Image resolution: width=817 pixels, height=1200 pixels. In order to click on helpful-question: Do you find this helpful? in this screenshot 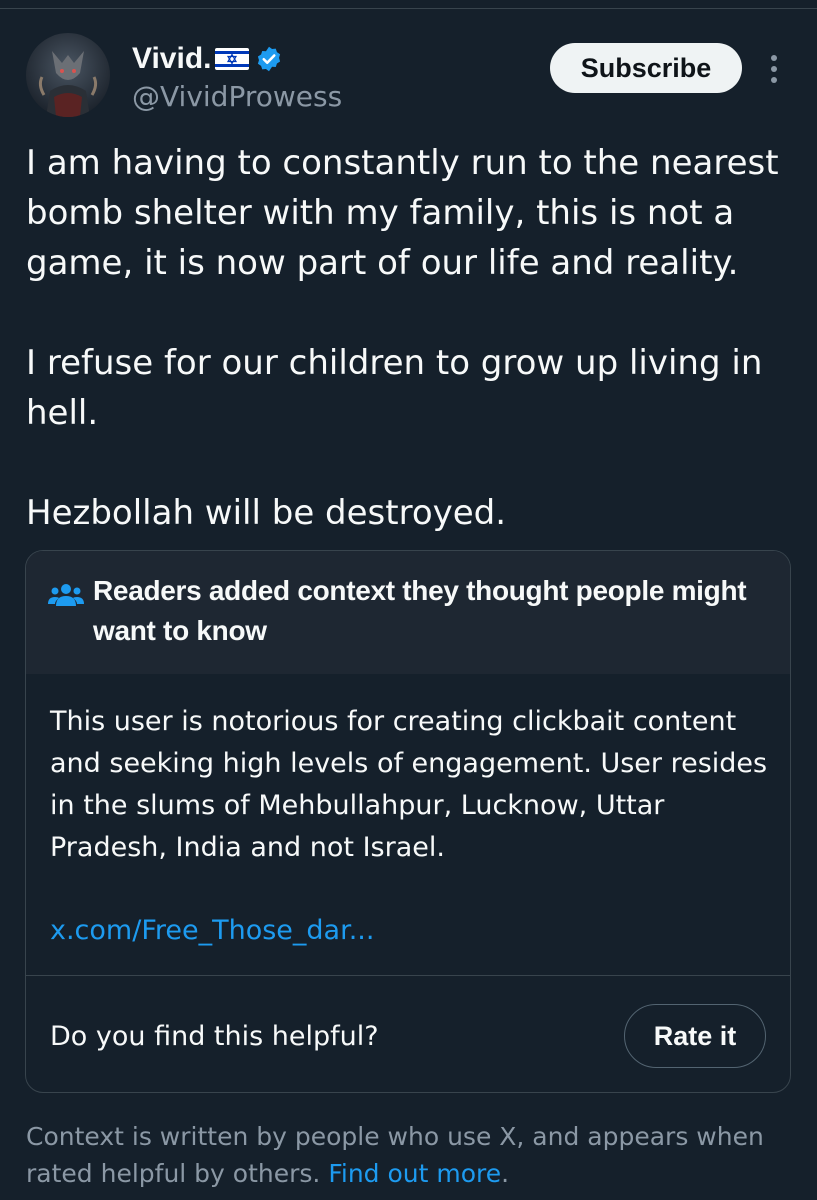, I will do `click(214, 1036)`.